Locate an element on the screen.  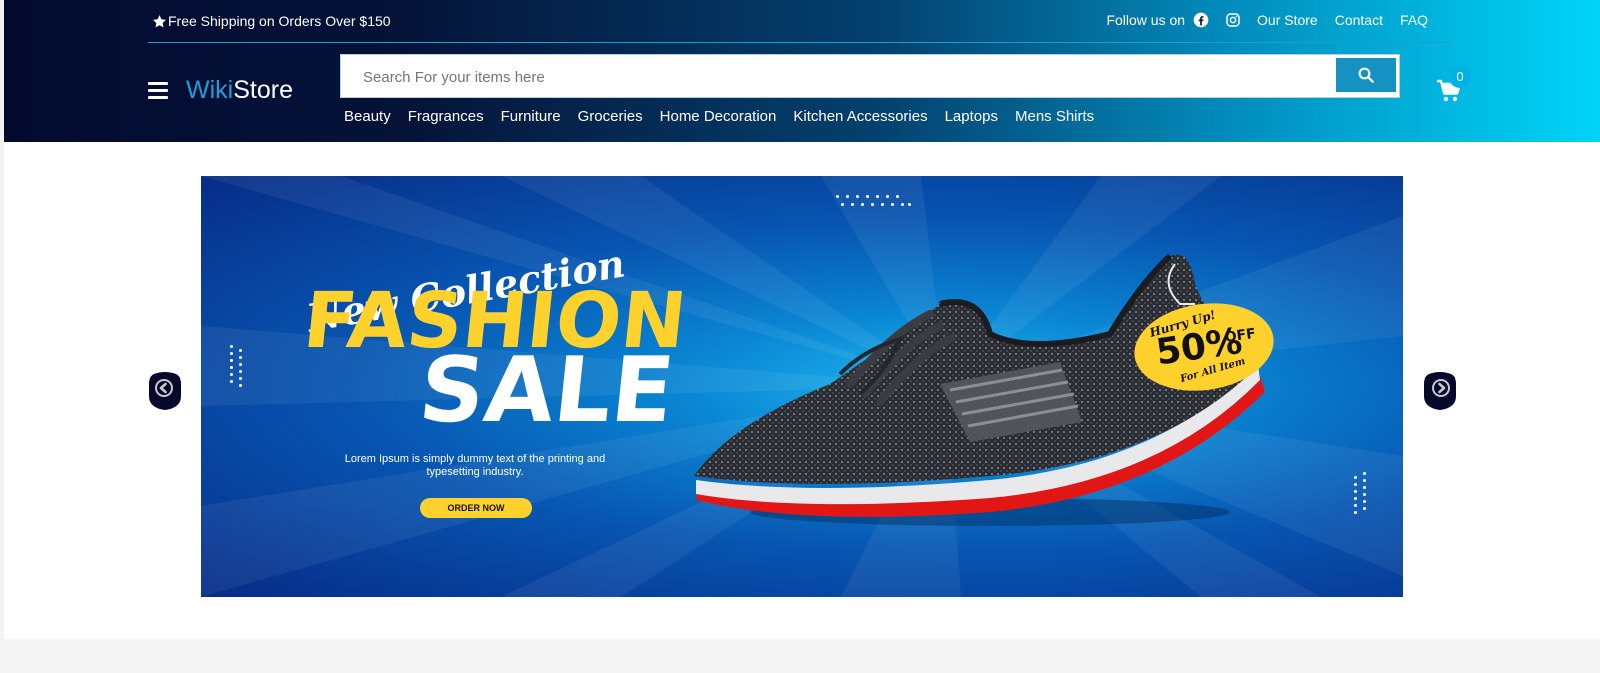
category-kitchen-accessories: Kitchen Accessories is located at coordinates (860, 116).